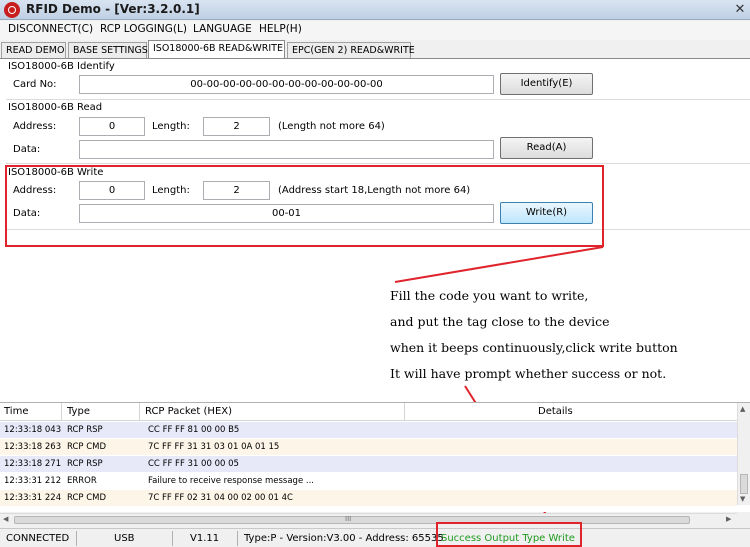 This screenshot has height=547, width=750. I want to click on cell-packet: CC FF FF 81 00 00 B5, so click(194, 430).